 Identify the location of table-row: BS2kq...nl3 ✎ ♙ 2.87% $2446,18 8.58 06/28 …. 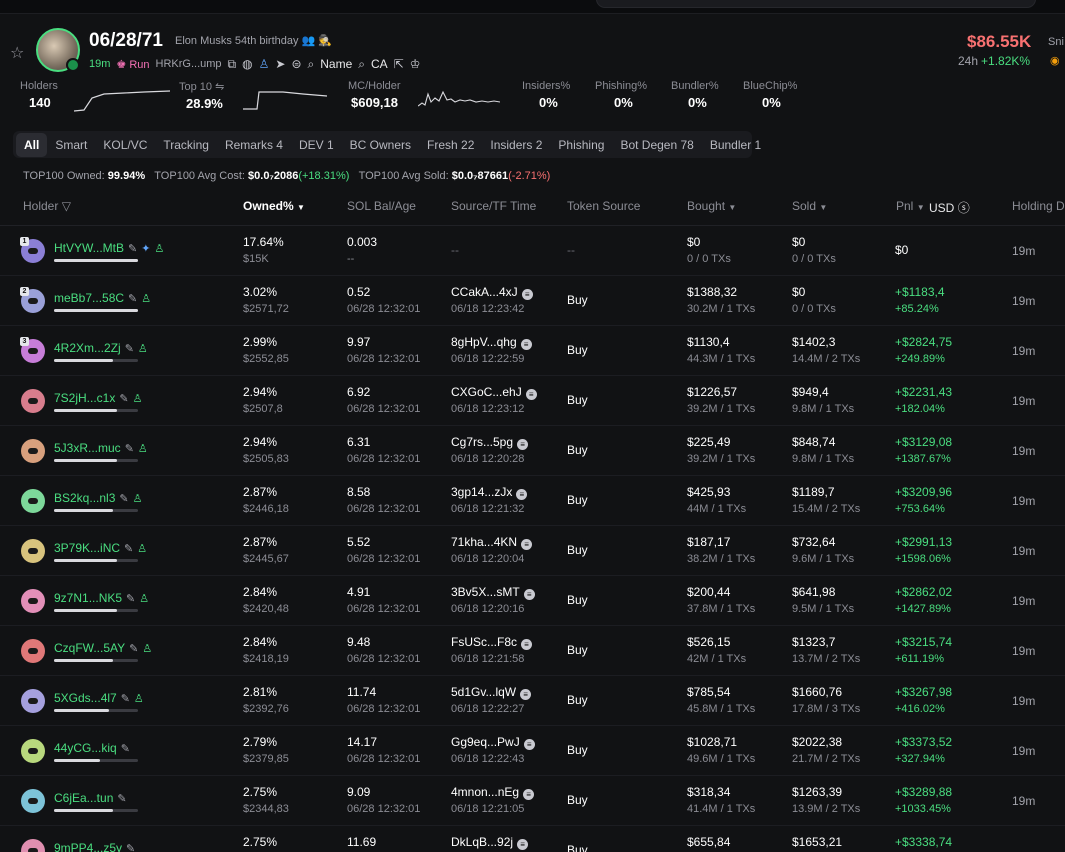
(532, 501).